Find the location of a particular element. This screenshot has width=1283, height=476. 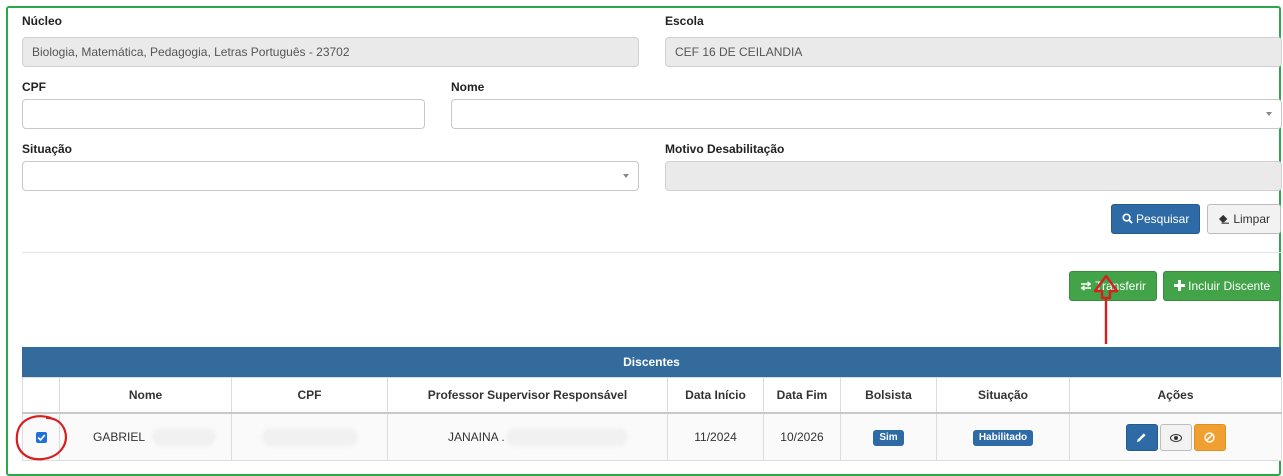

bolsista-badge: Sim is located at coordinates (888, 437).